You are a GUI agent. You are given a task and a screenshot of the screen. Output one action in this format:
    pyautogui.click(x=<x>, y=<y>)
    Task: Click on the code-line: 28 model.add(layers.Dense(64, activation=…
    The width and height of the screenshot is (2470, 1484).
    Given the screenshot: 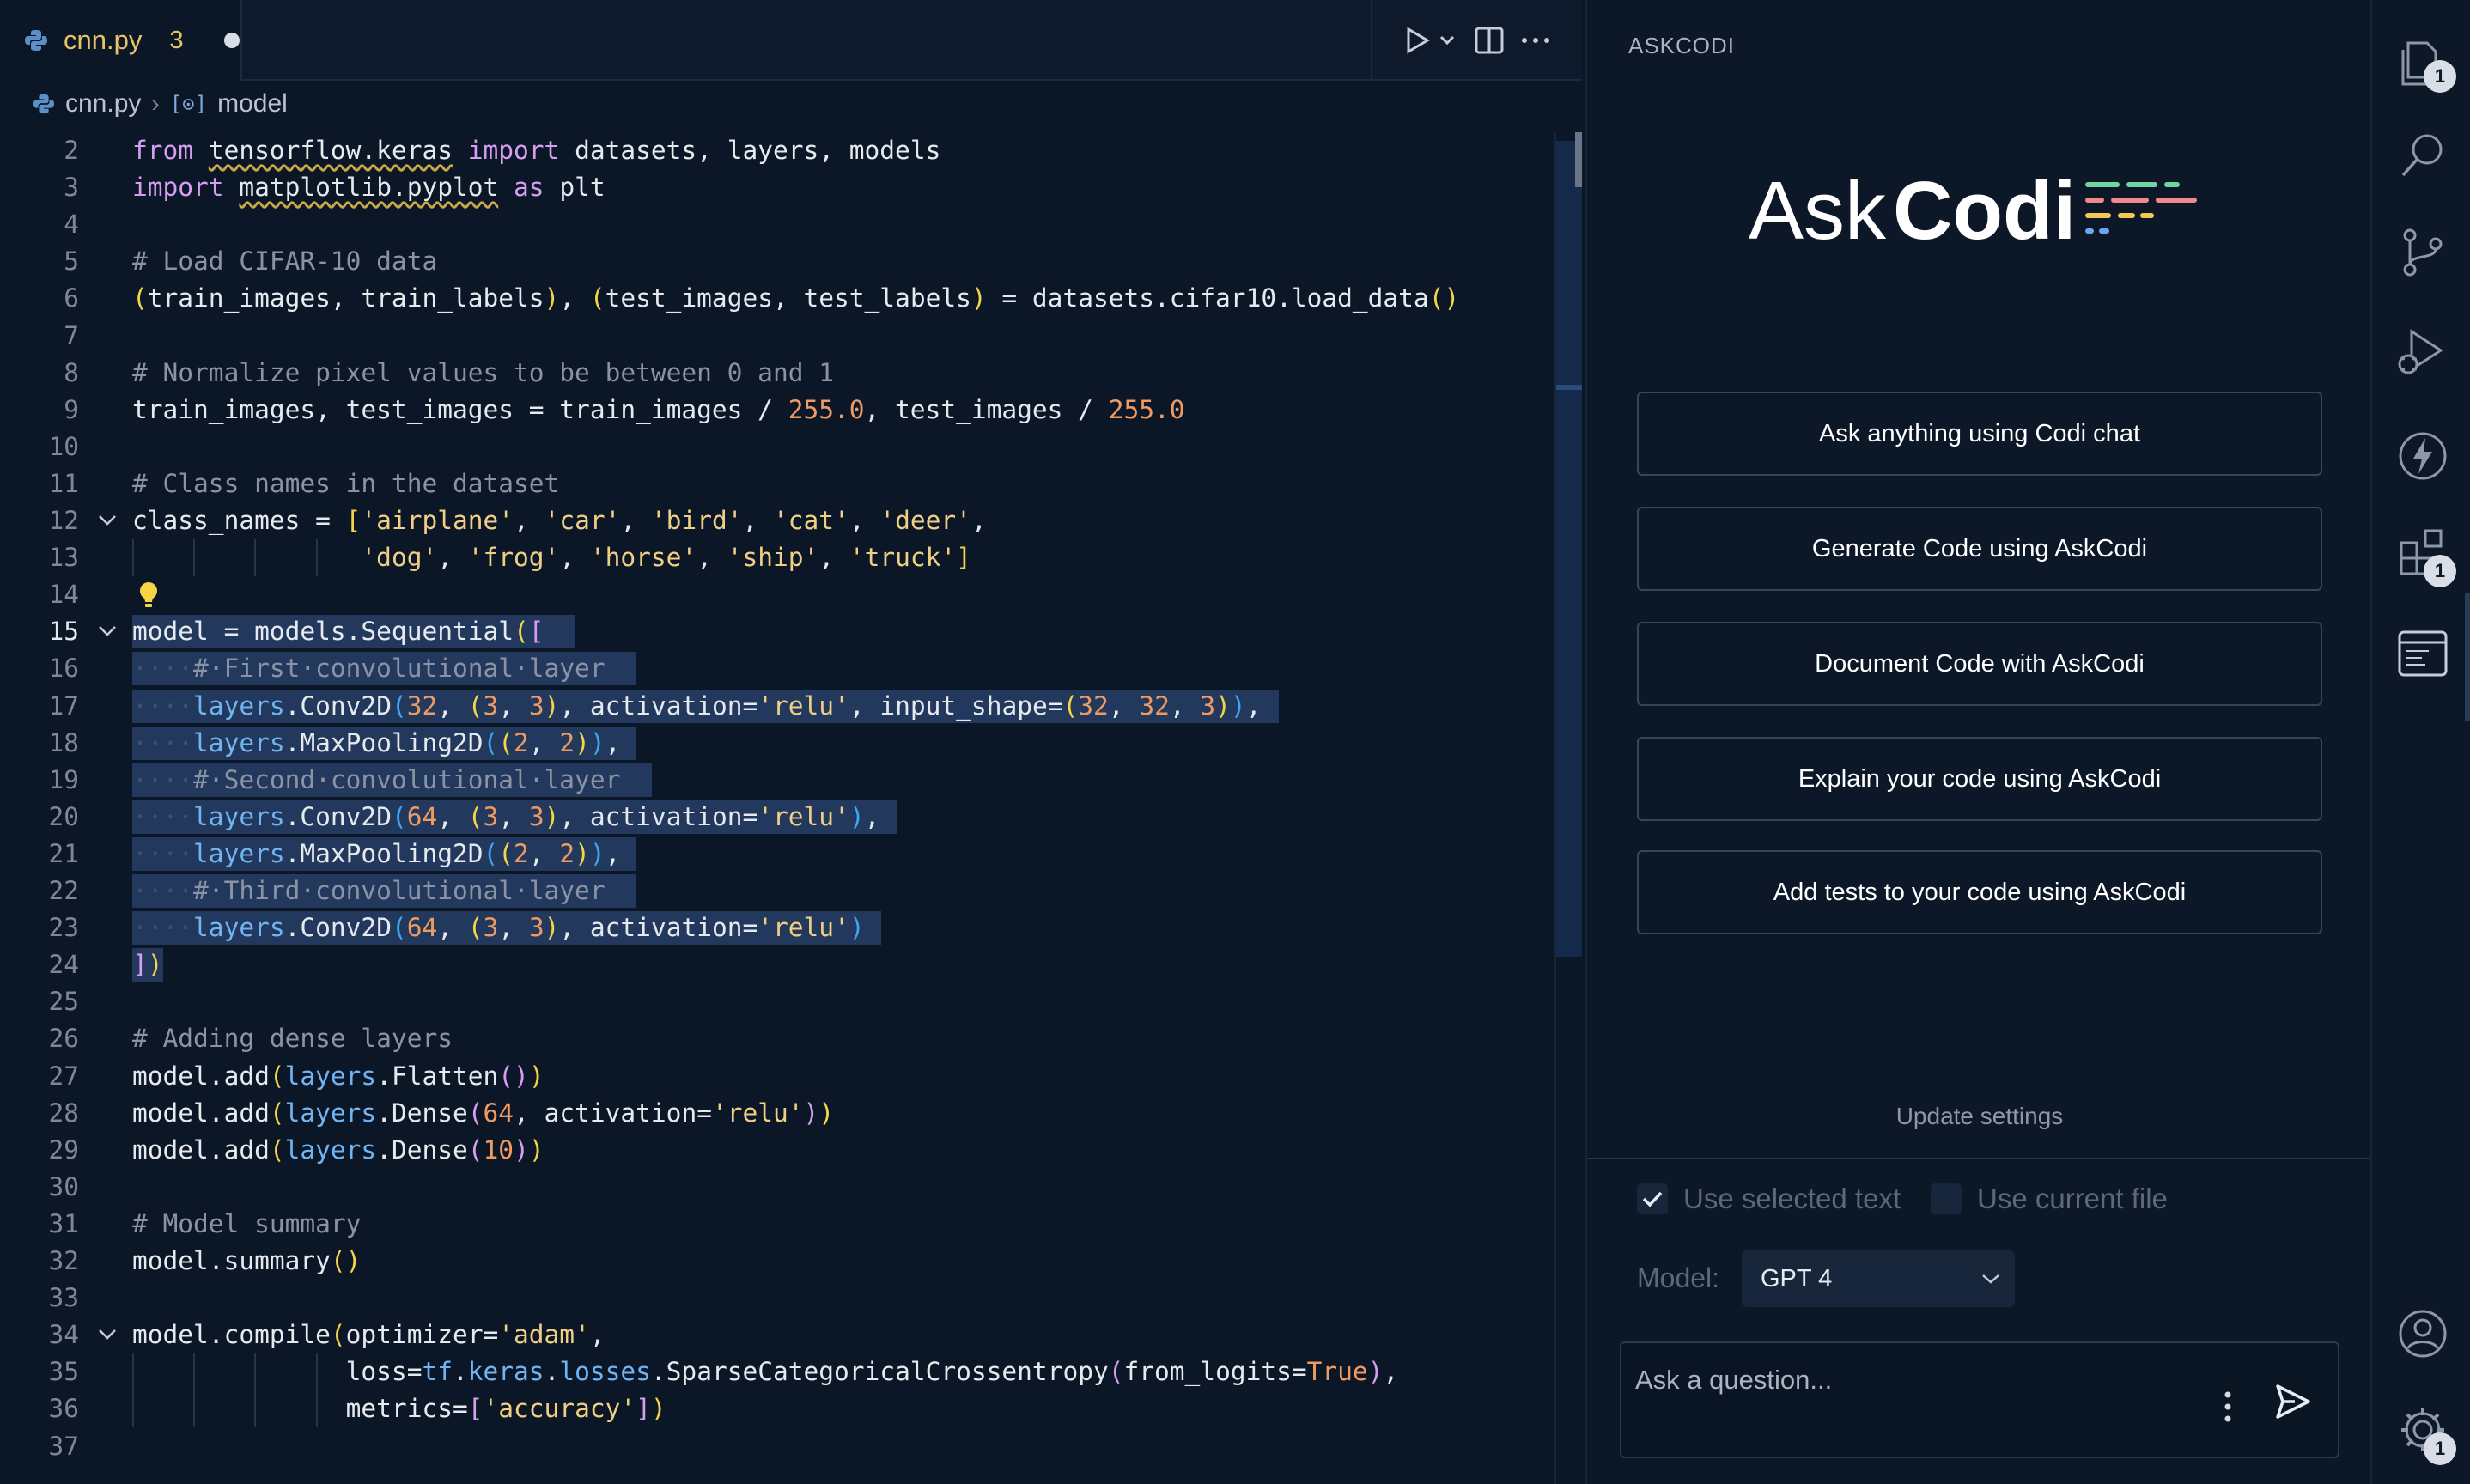 What is the action you would take?
    pyautogui.click(x=777, y=1113)
    